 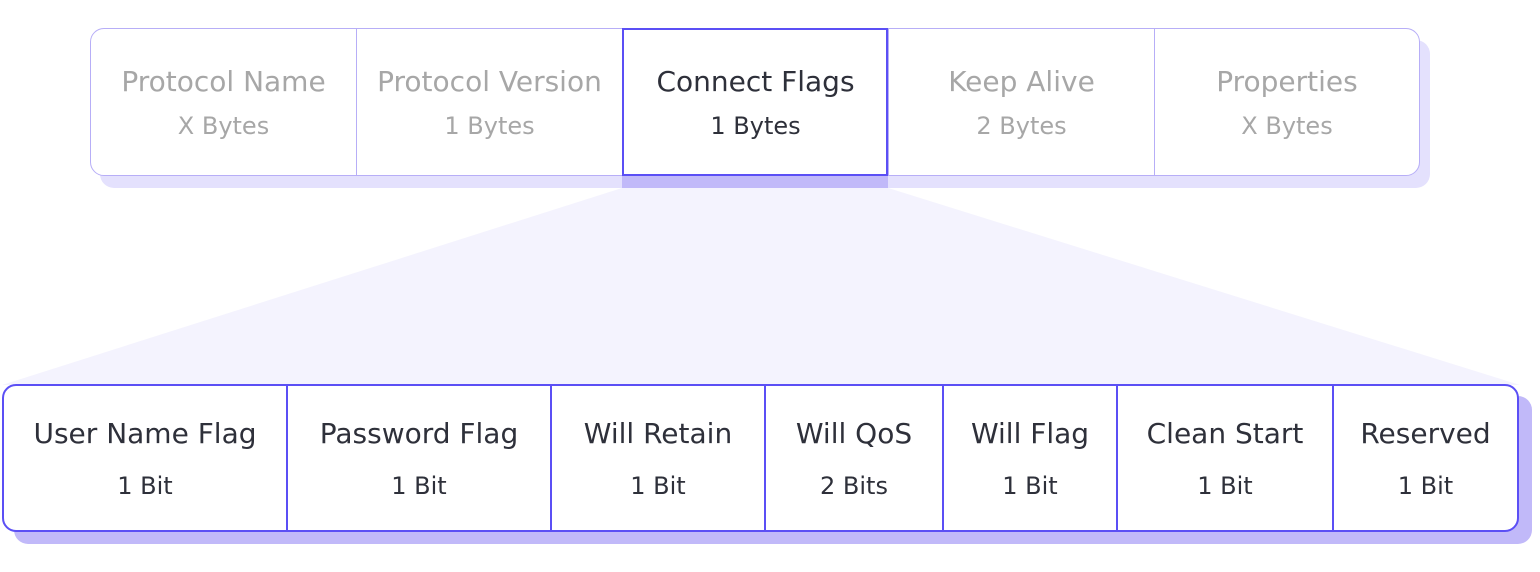 I want to click on field-name: Protocol Name, so click(x=223, y=81).